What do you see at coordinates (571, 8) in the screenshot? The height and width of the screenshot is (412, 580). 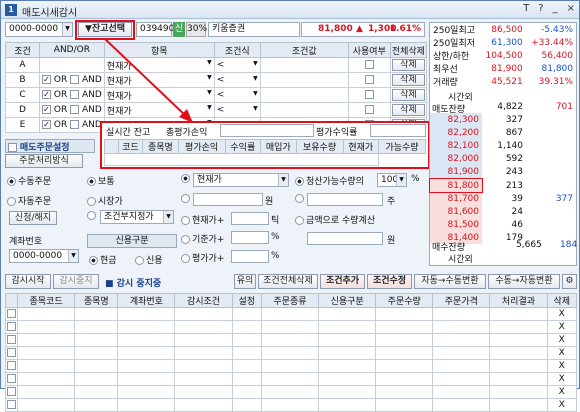 I see `close-button: ×` at bounding box center [571, 8].